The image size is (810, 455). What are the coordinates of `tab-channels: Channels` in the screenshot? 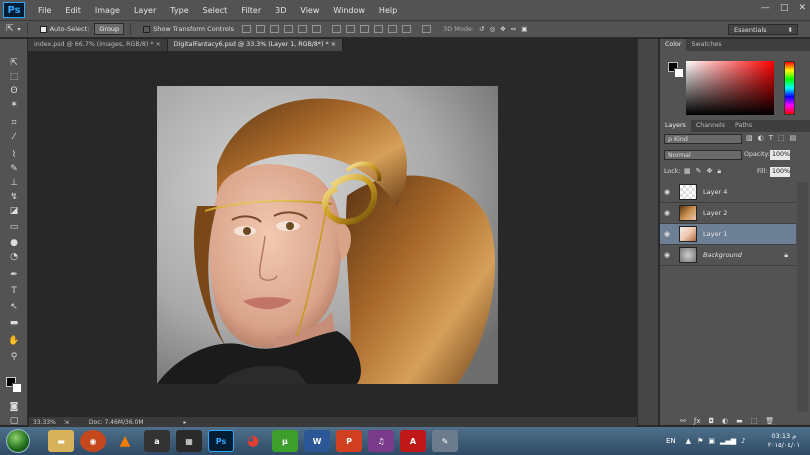 It's located at (710, 126).